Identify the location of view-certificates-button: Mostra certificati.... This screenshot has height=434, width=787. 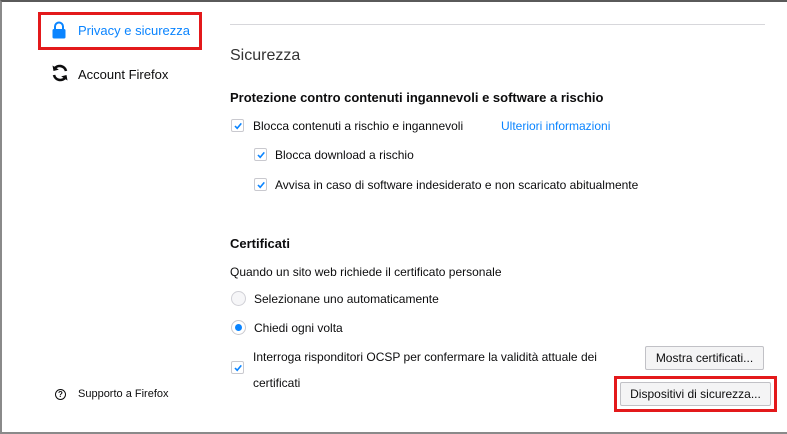
(704, 358).